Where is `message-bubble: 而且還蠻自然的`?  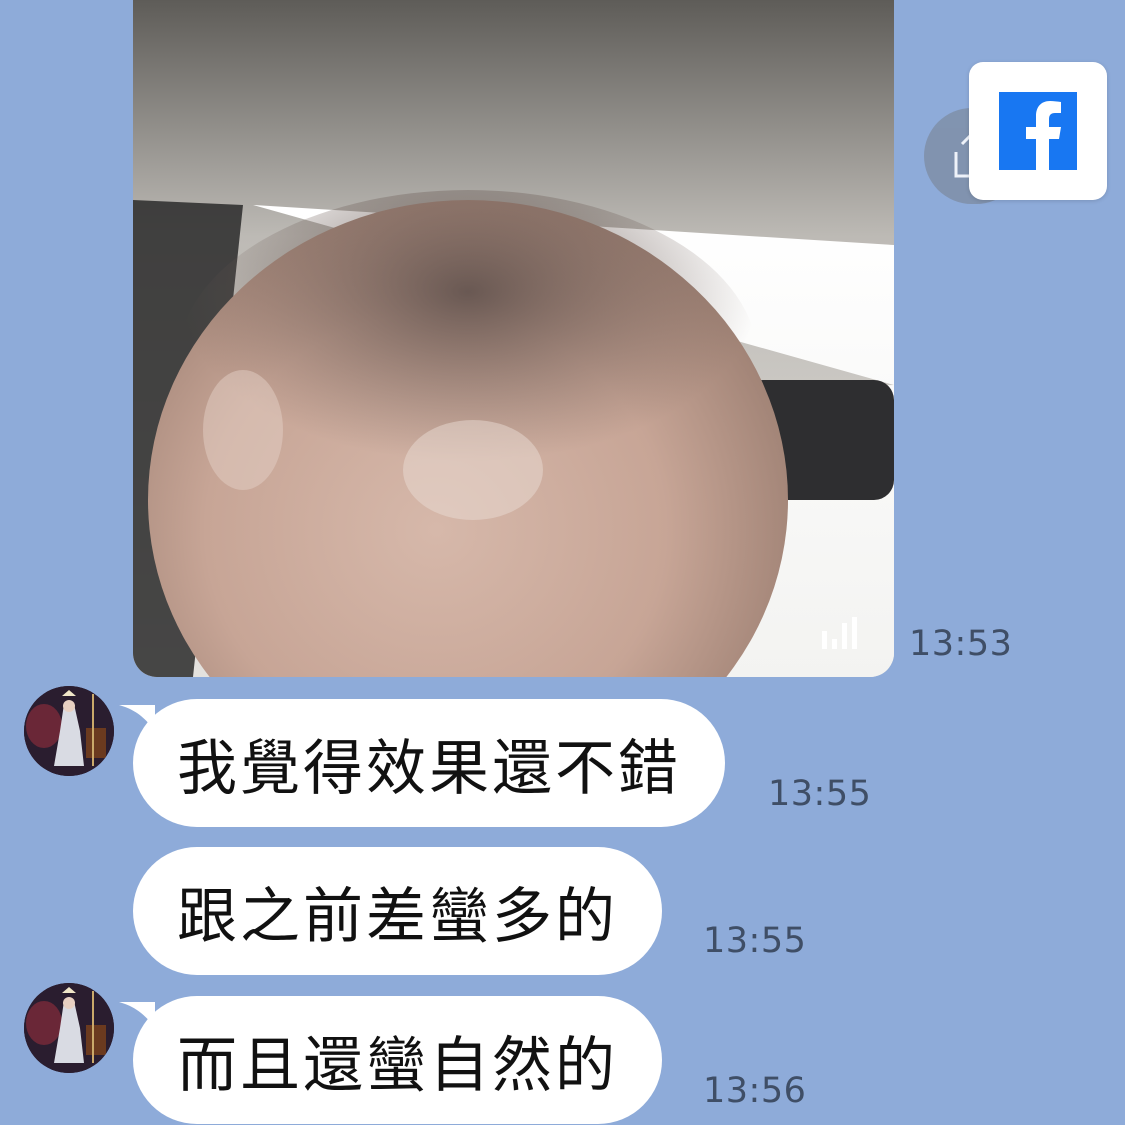
message-bubble: 而且還蠻自然的 is located at coordinates (390, 1060).